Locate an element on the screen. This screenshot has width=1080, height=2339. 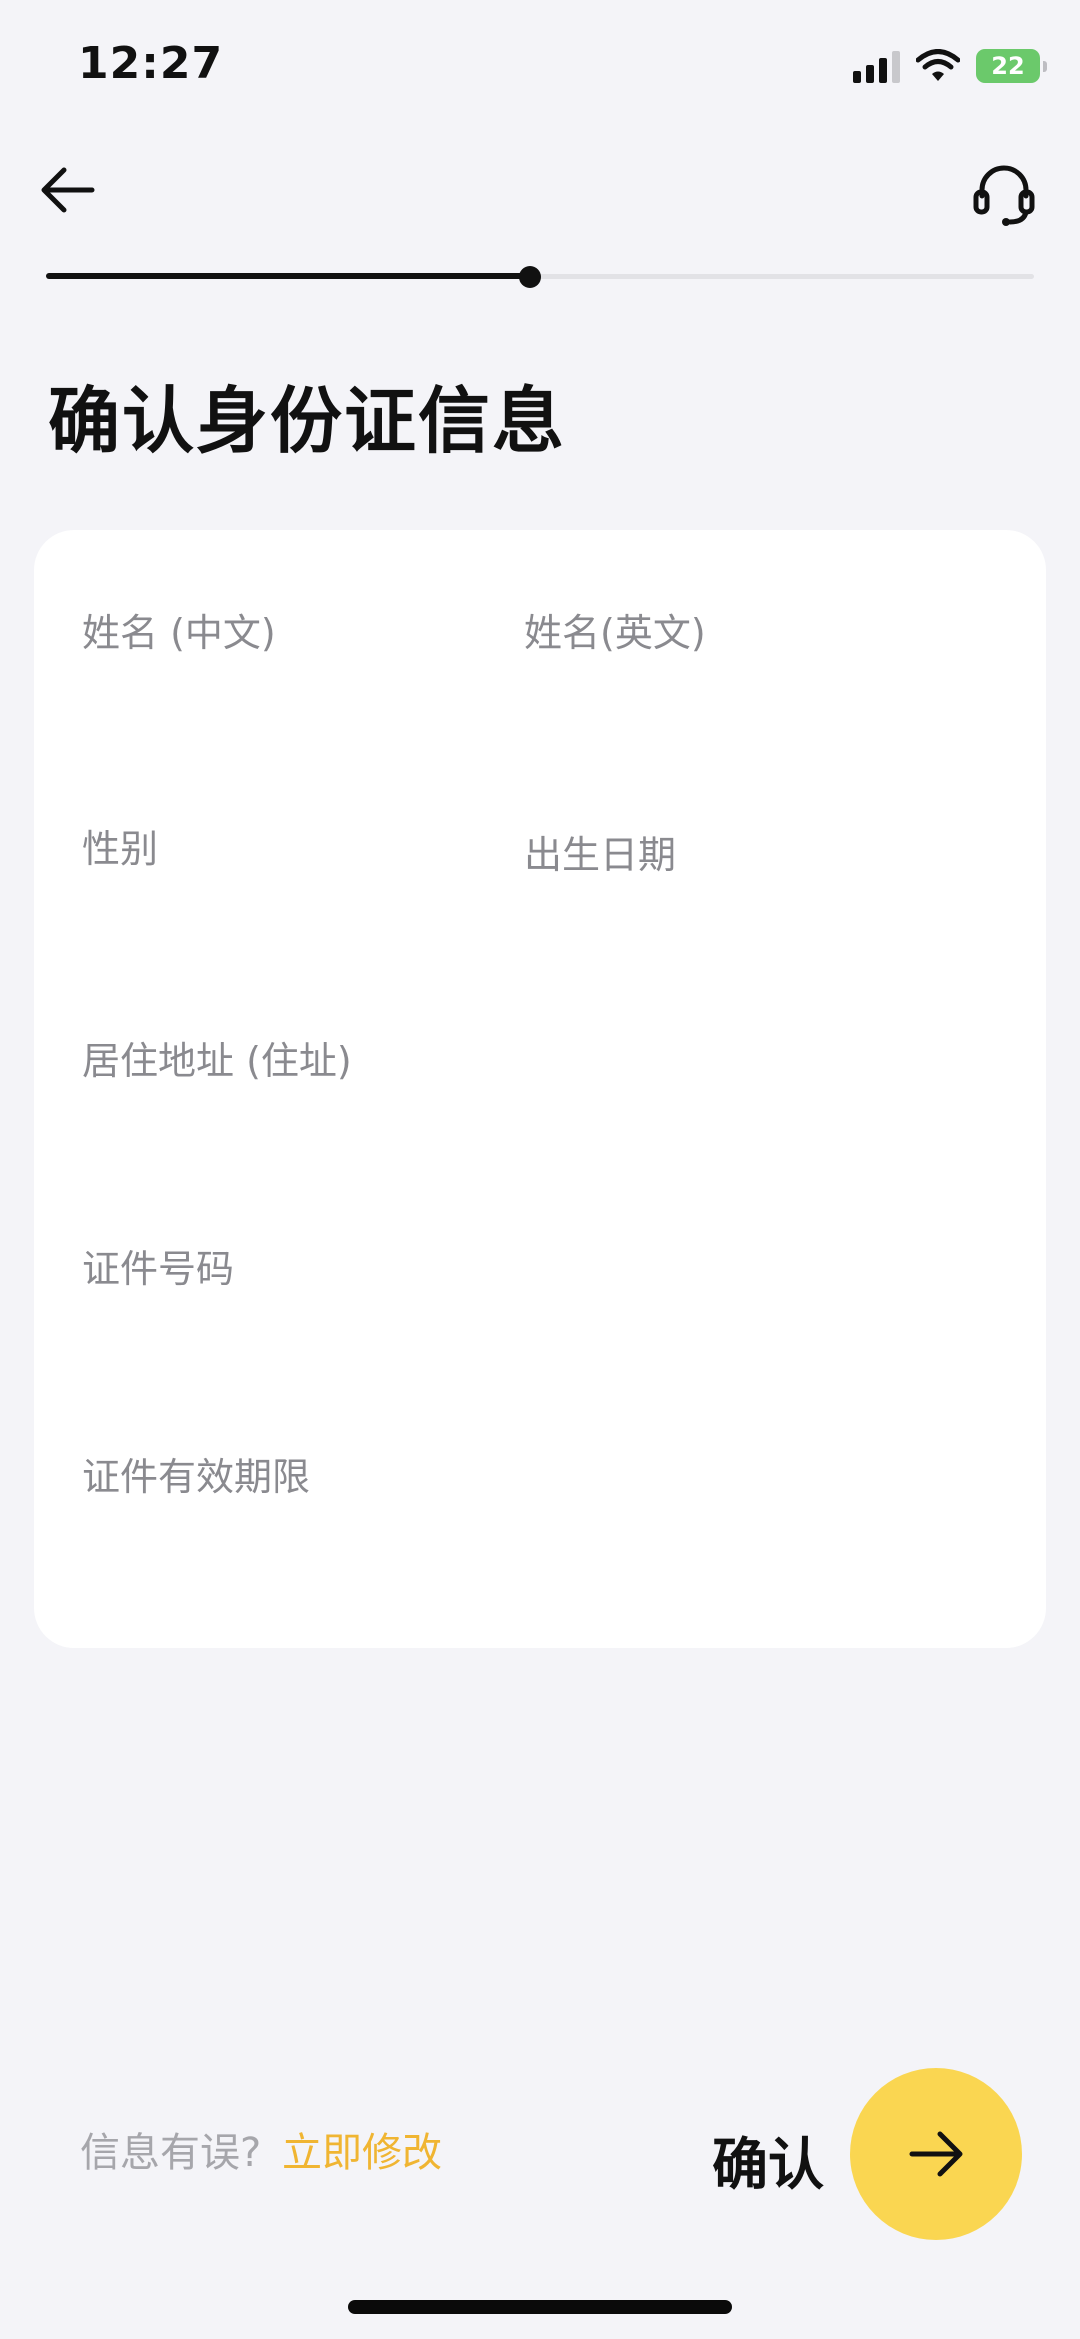
customer-service-button is located at coordinates (1004, 194).